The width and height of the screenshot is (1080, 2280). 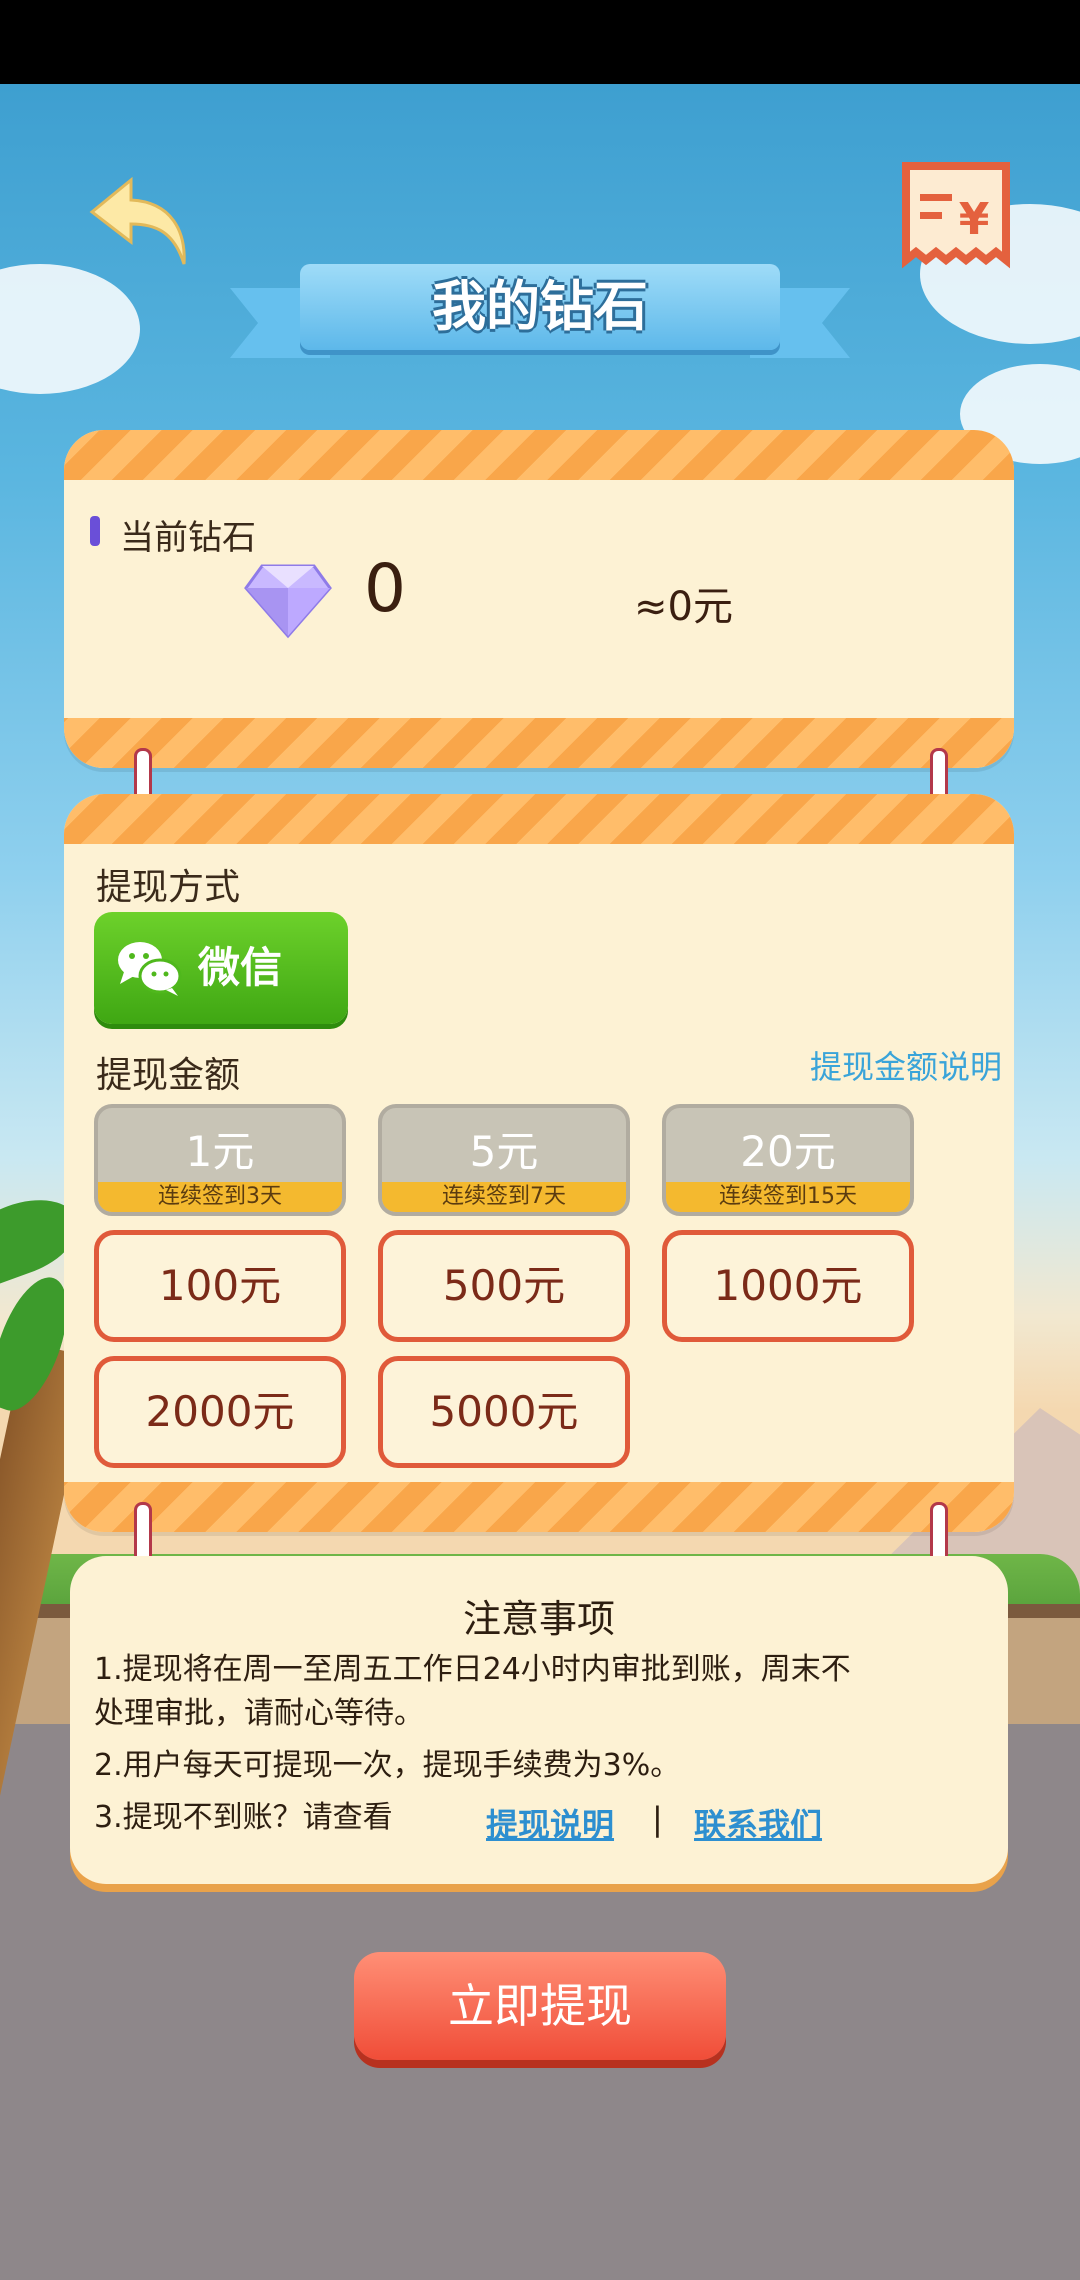 What do you see at coordinates (472, 1669) in the screenshot?
I see `notice-line-1a: 1.提现将在周一至周五工作日24小时内审批到账，周末不` at bounding box center [472, 1669].